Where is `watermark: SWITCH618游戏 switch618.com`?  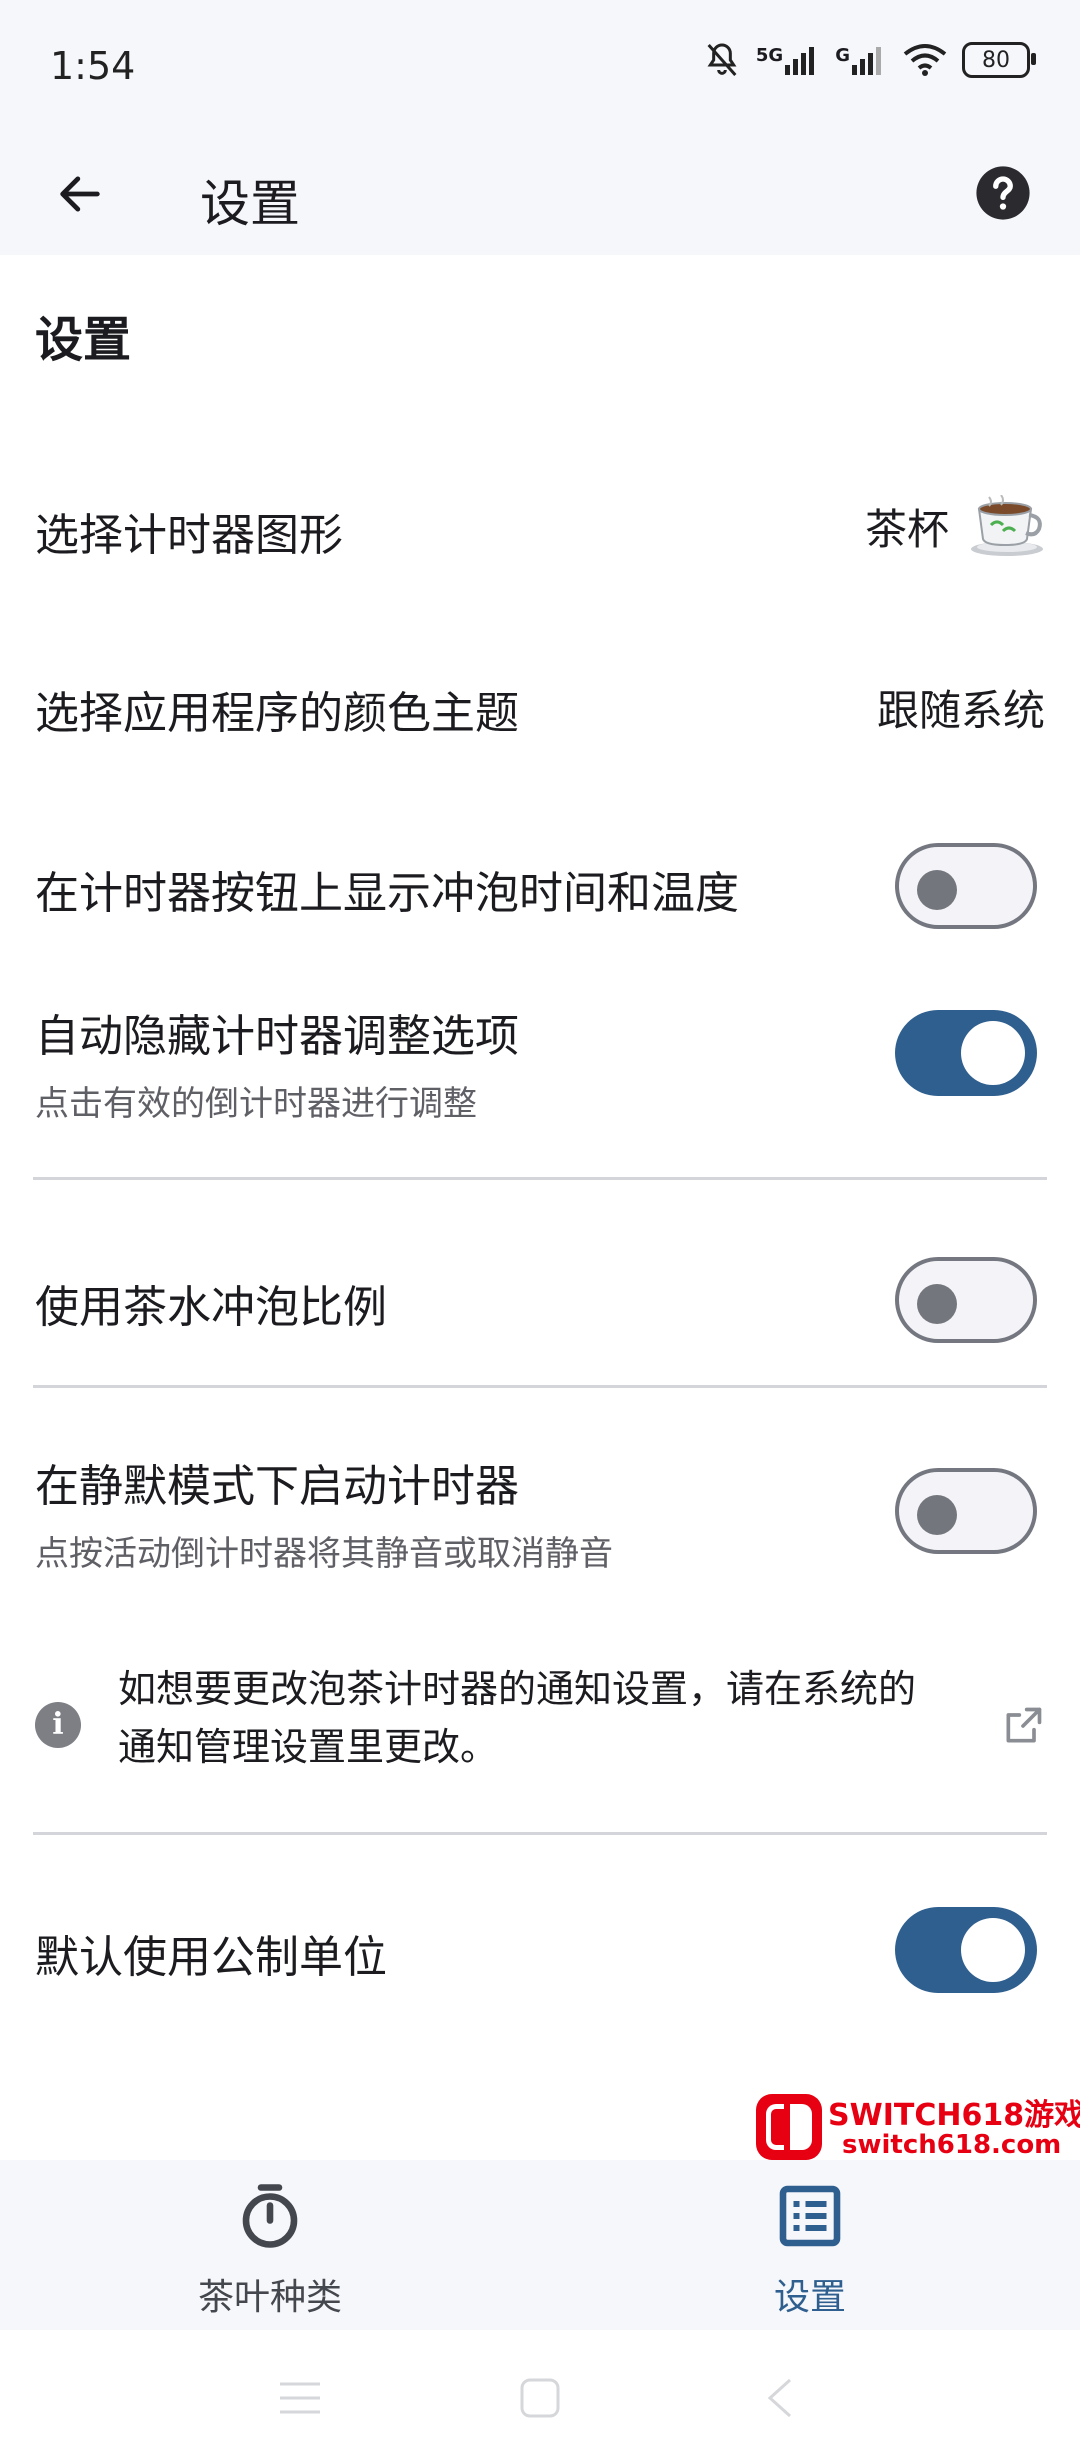
watermark: SWITCH618游戏 switch618.com is located at coordinates (918, 2128).